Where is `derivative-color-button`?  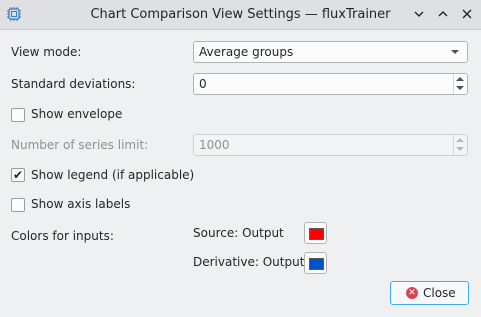
derivative-color-button is located at coordinates (315, 263).